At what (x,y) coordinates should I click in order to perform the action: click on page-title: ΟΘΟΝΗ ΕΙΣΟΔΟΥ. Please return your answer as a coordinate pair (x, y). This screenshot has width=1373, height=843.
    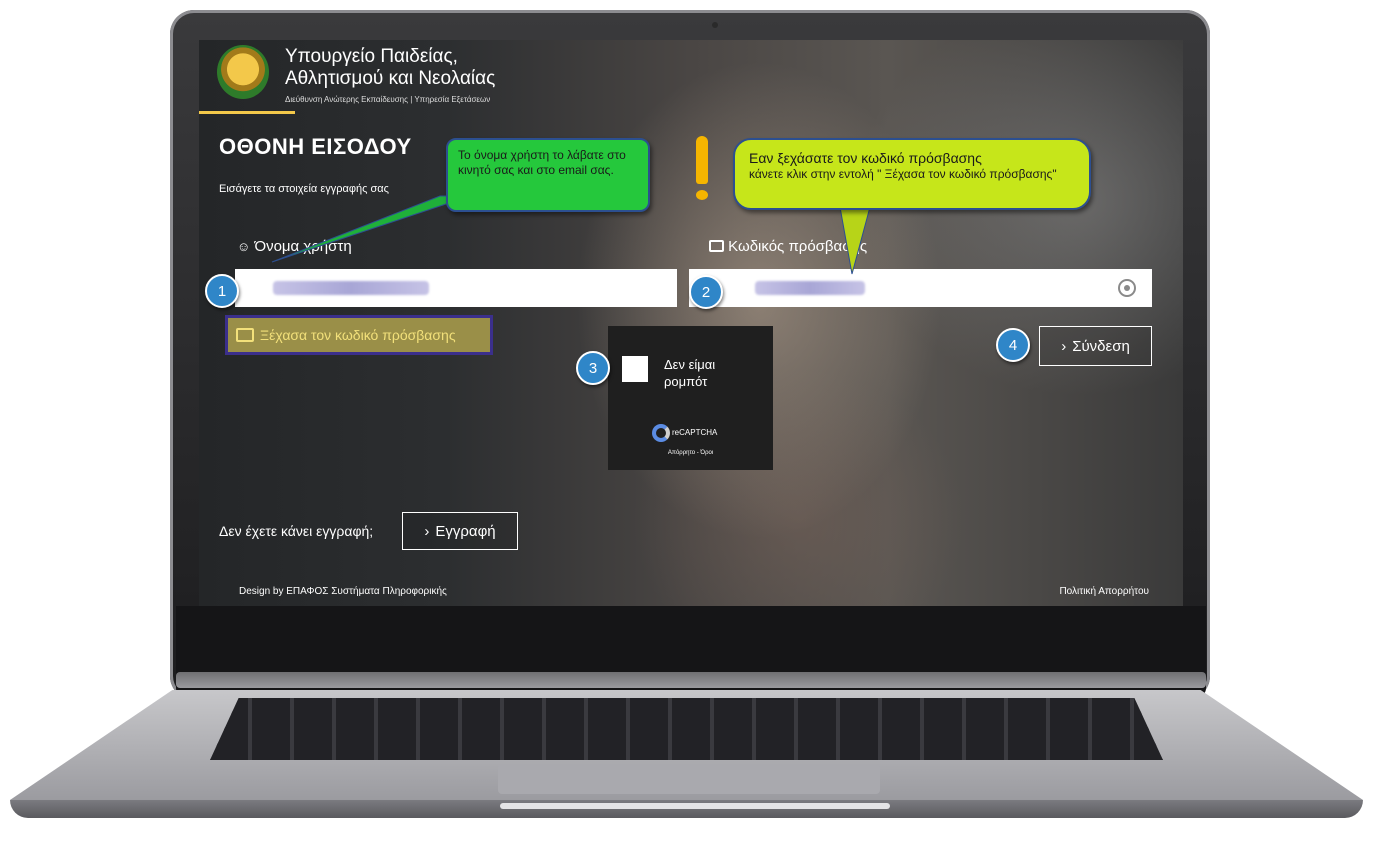
    Looking at the image, I should click on (315, 146).